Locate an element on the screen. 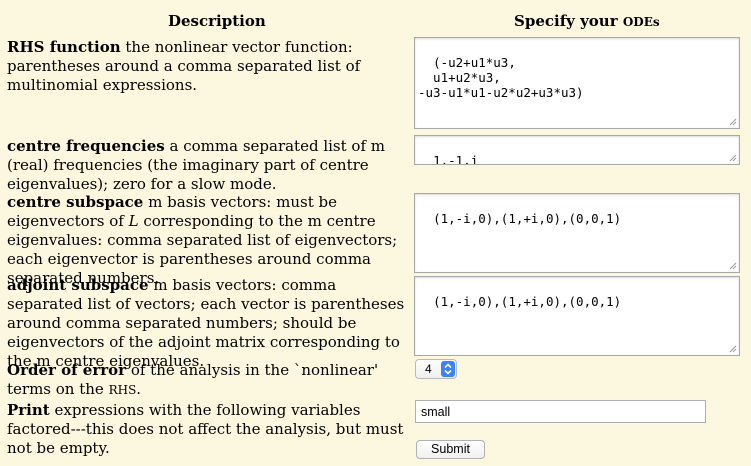  adjoint-subspace-textarea: (1,-i,0),(1,+i,0),(0,0,1) is located at coordinates (577, 316).